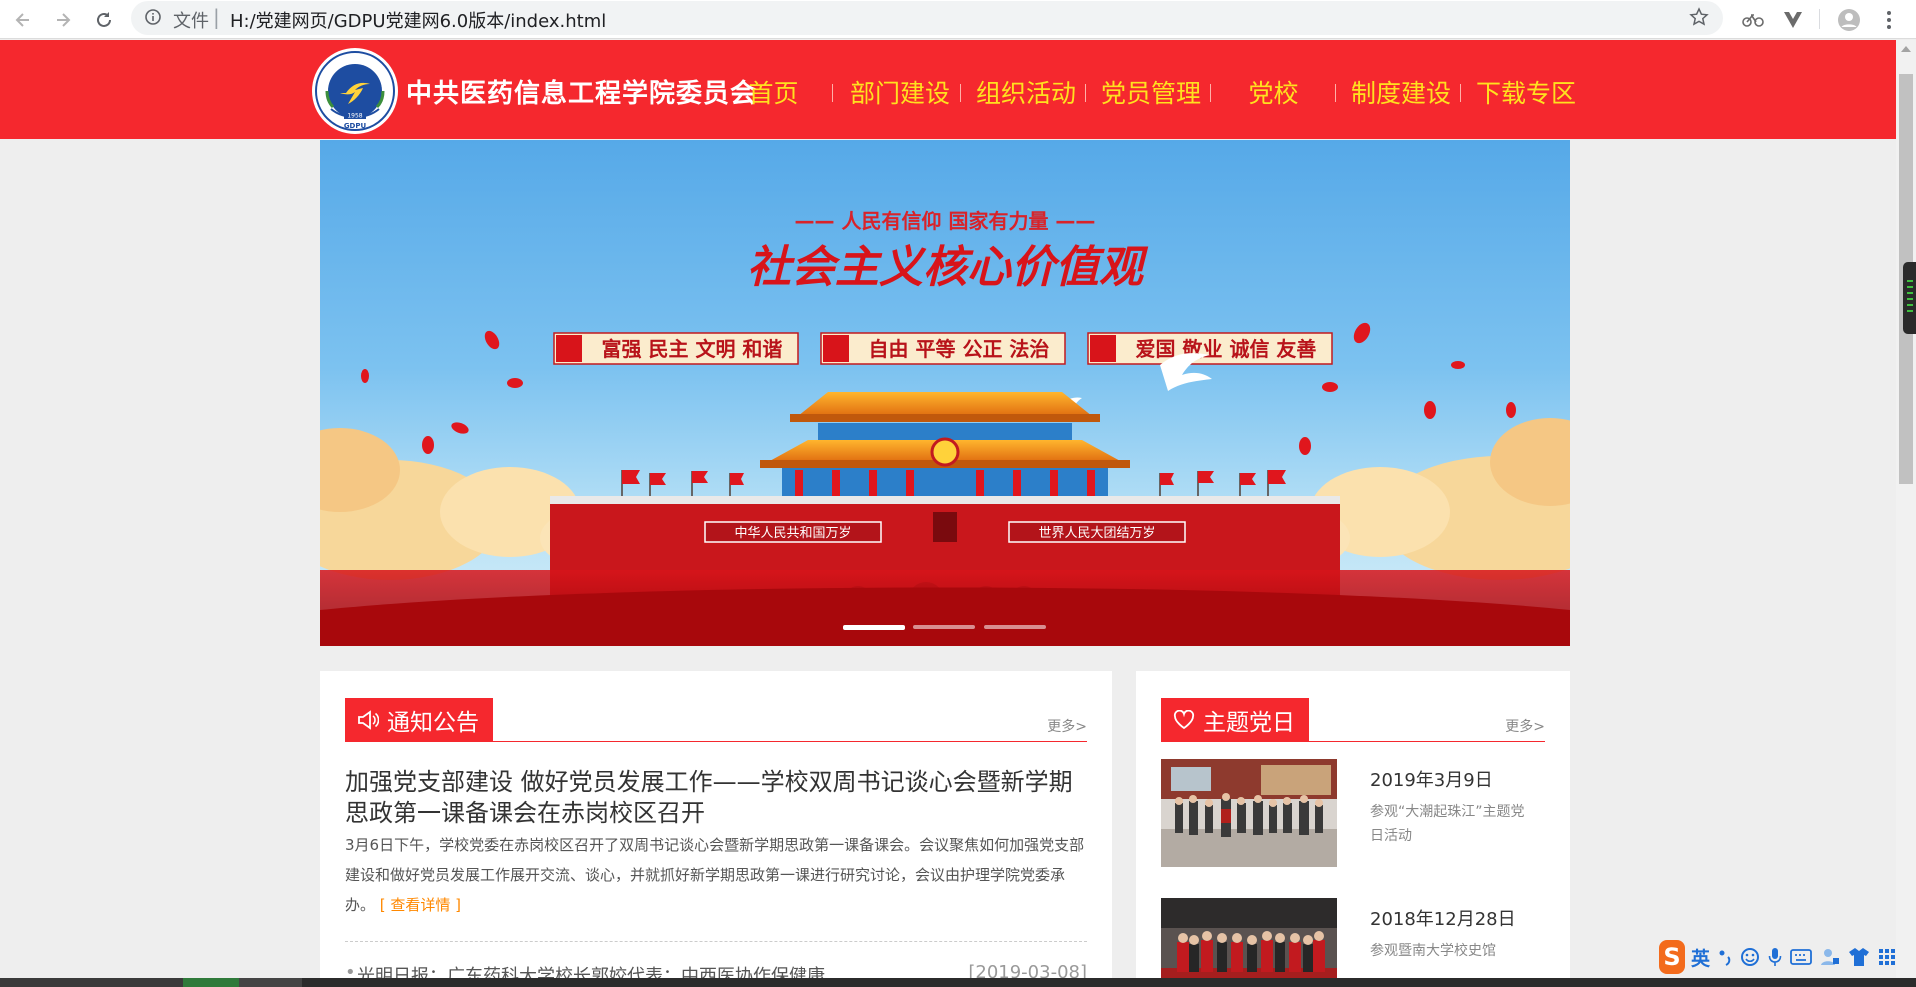 Image resolution: width=1916 pixels, height=987 pixels. What do you see at coordinates (354, 116) in the screenshot?
I see `svg-text: 1958` at bounding box center [354, 116].